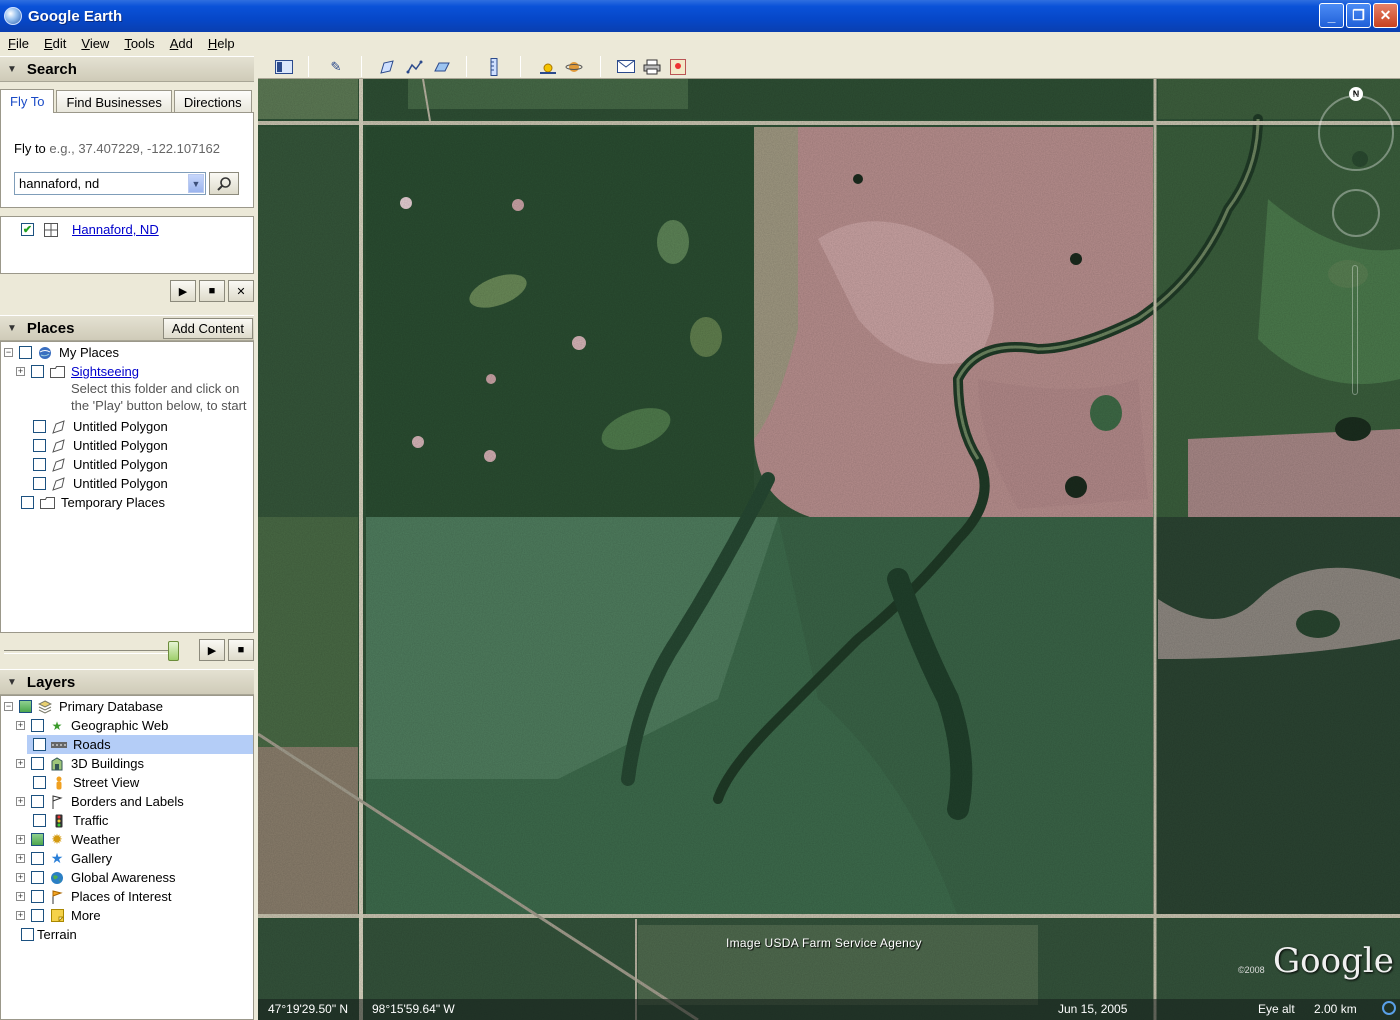 This screenshot has height=1020, width=1400. What do you see at coordinates (1358, 15) in the screenshot?
I see `maximize-button: ❐` at bounding box center [1358, 15].